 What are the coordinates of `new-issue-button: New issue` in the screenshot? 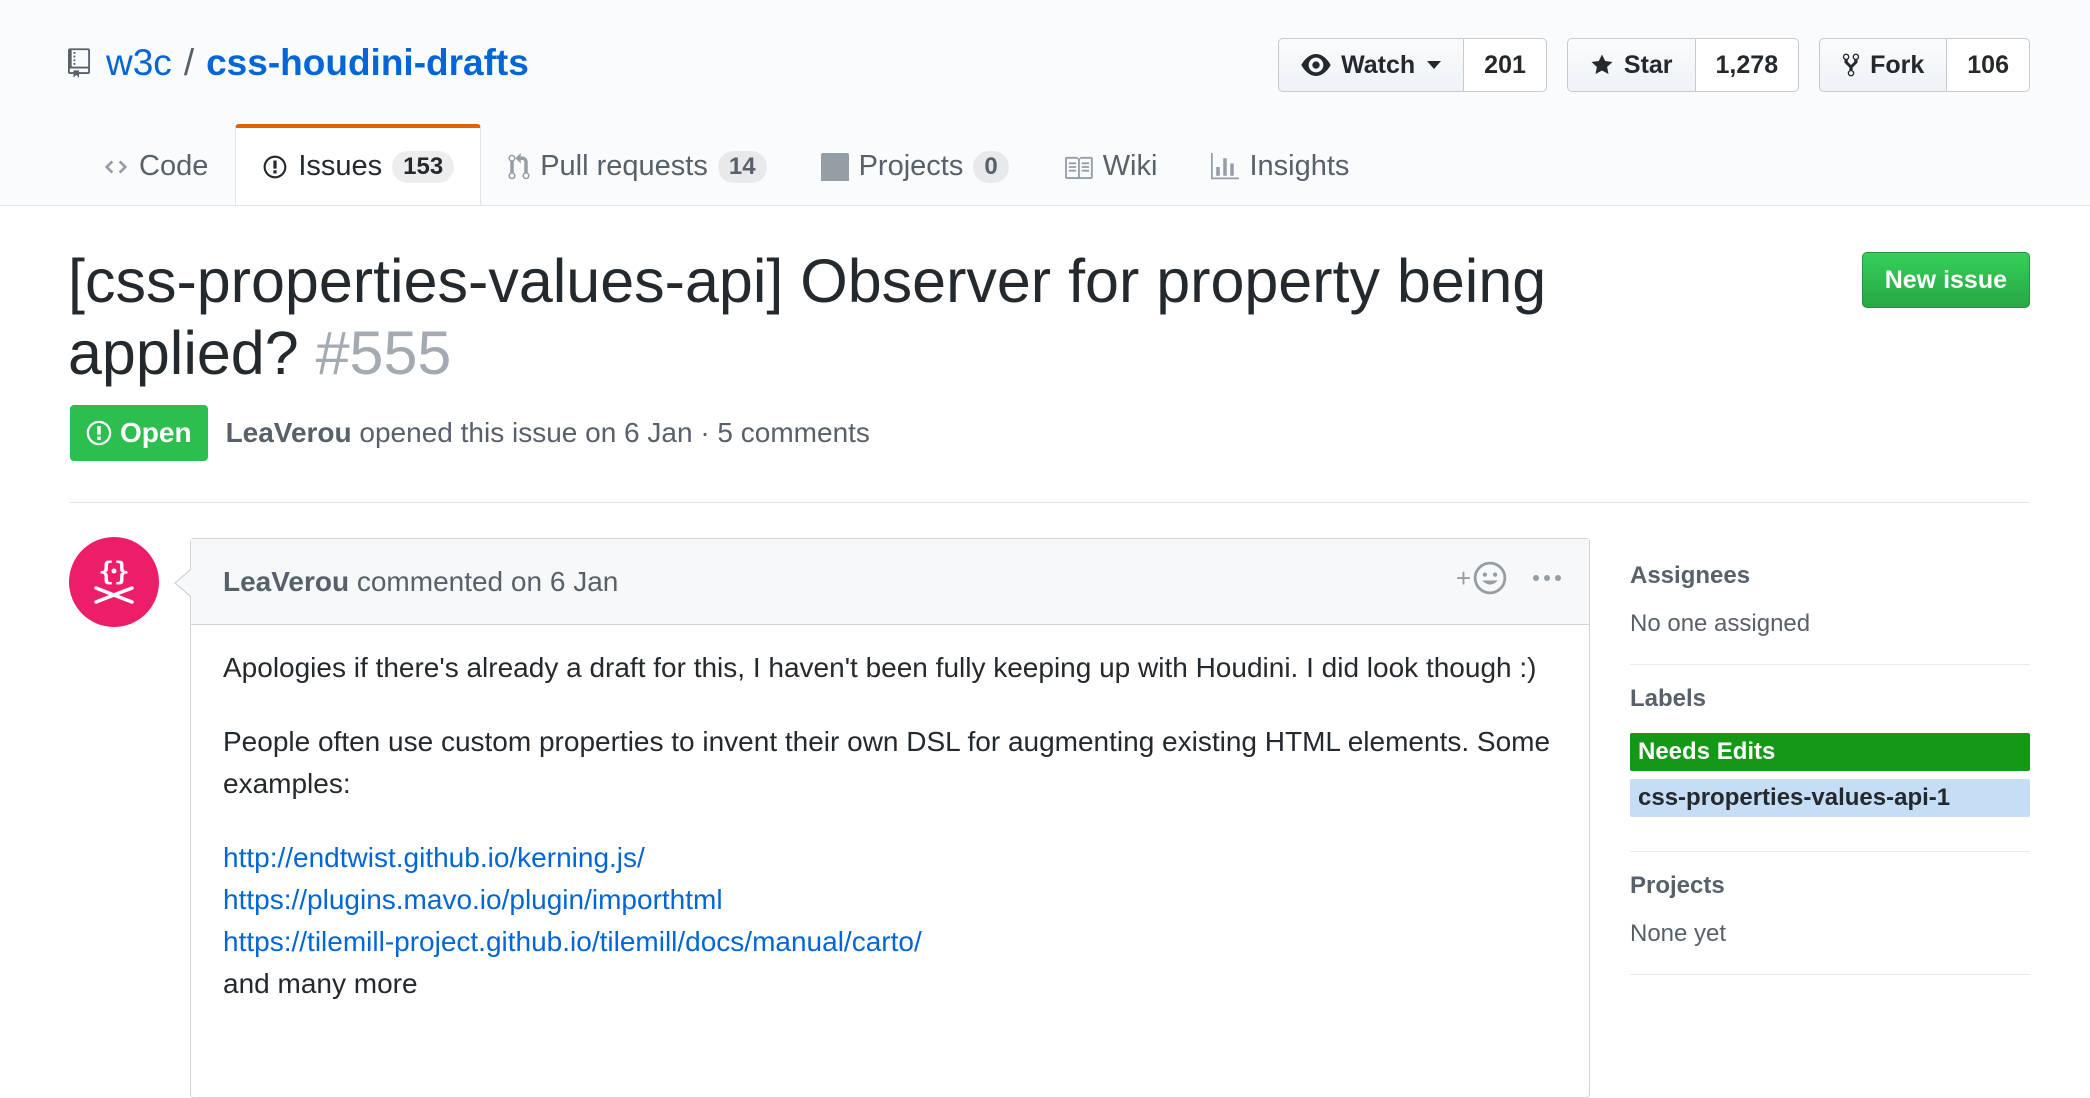 It's located at (1945, 280).